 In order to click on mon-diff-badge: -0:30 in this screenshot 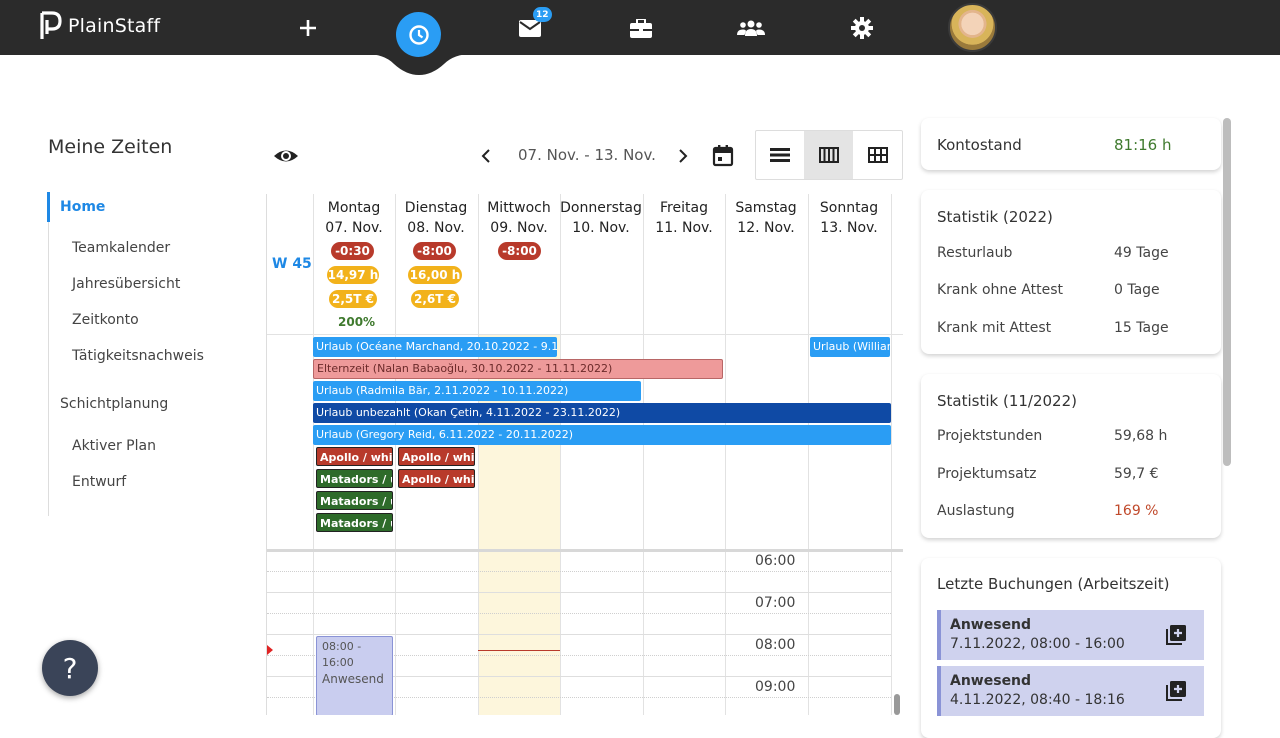, I will do `click(352, 251)`.